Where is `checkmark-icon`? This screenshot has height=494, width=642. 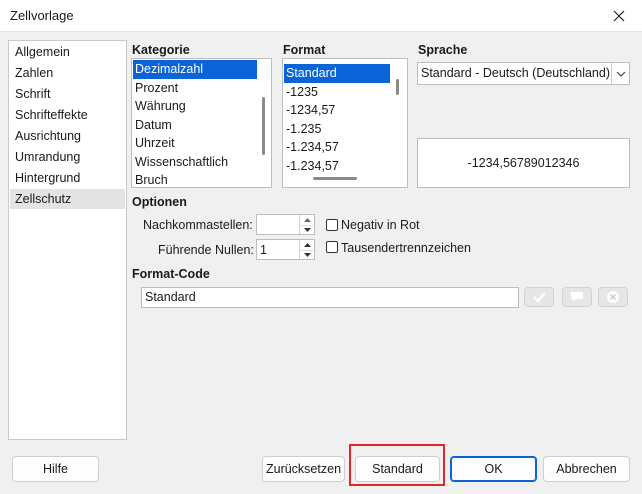
checkmark-icon is located at coordinates (539, 297).